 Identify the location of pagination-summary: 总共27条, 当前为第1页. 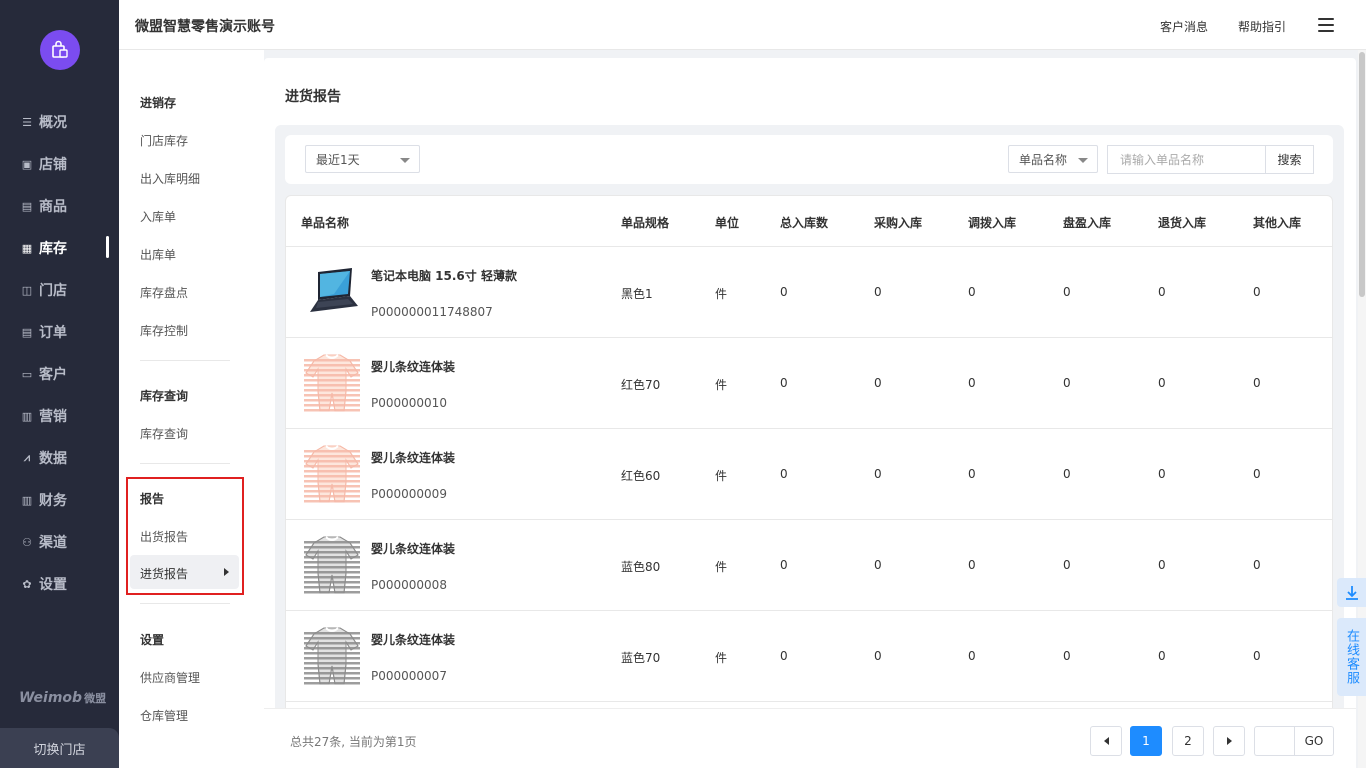
(353, 742).